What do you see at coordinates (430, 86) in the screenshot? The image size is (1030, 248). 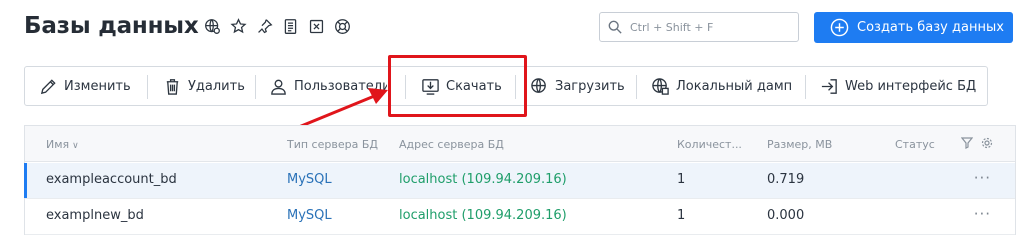 I see `download-icon` at bounding box center [430, 86].